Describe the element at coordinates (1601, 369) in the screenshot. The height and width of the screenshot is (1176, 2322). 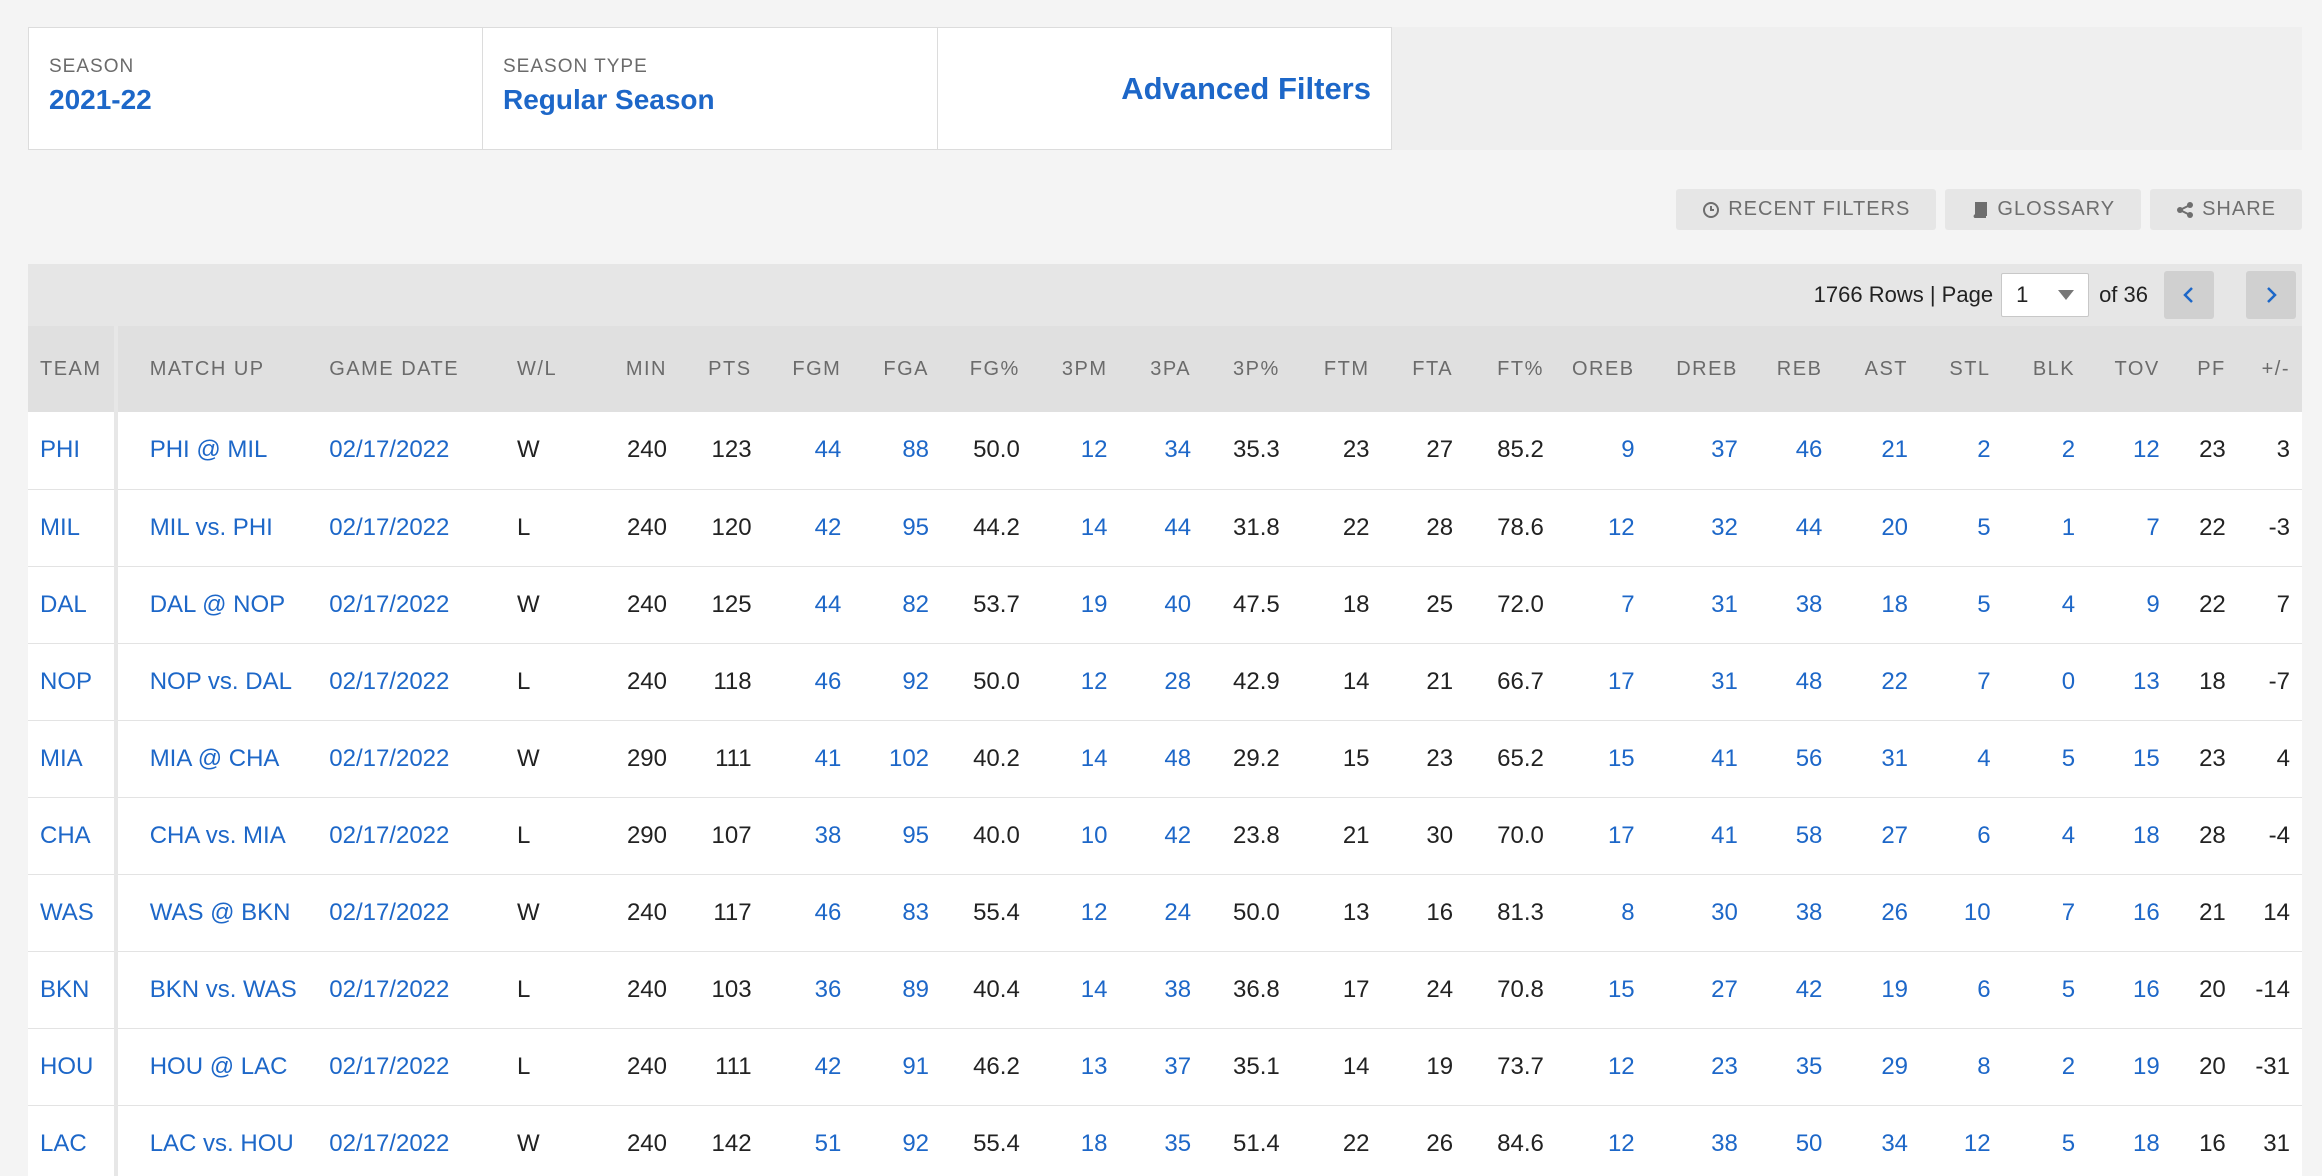
I see `column-header-oreb: OREB` at that location.